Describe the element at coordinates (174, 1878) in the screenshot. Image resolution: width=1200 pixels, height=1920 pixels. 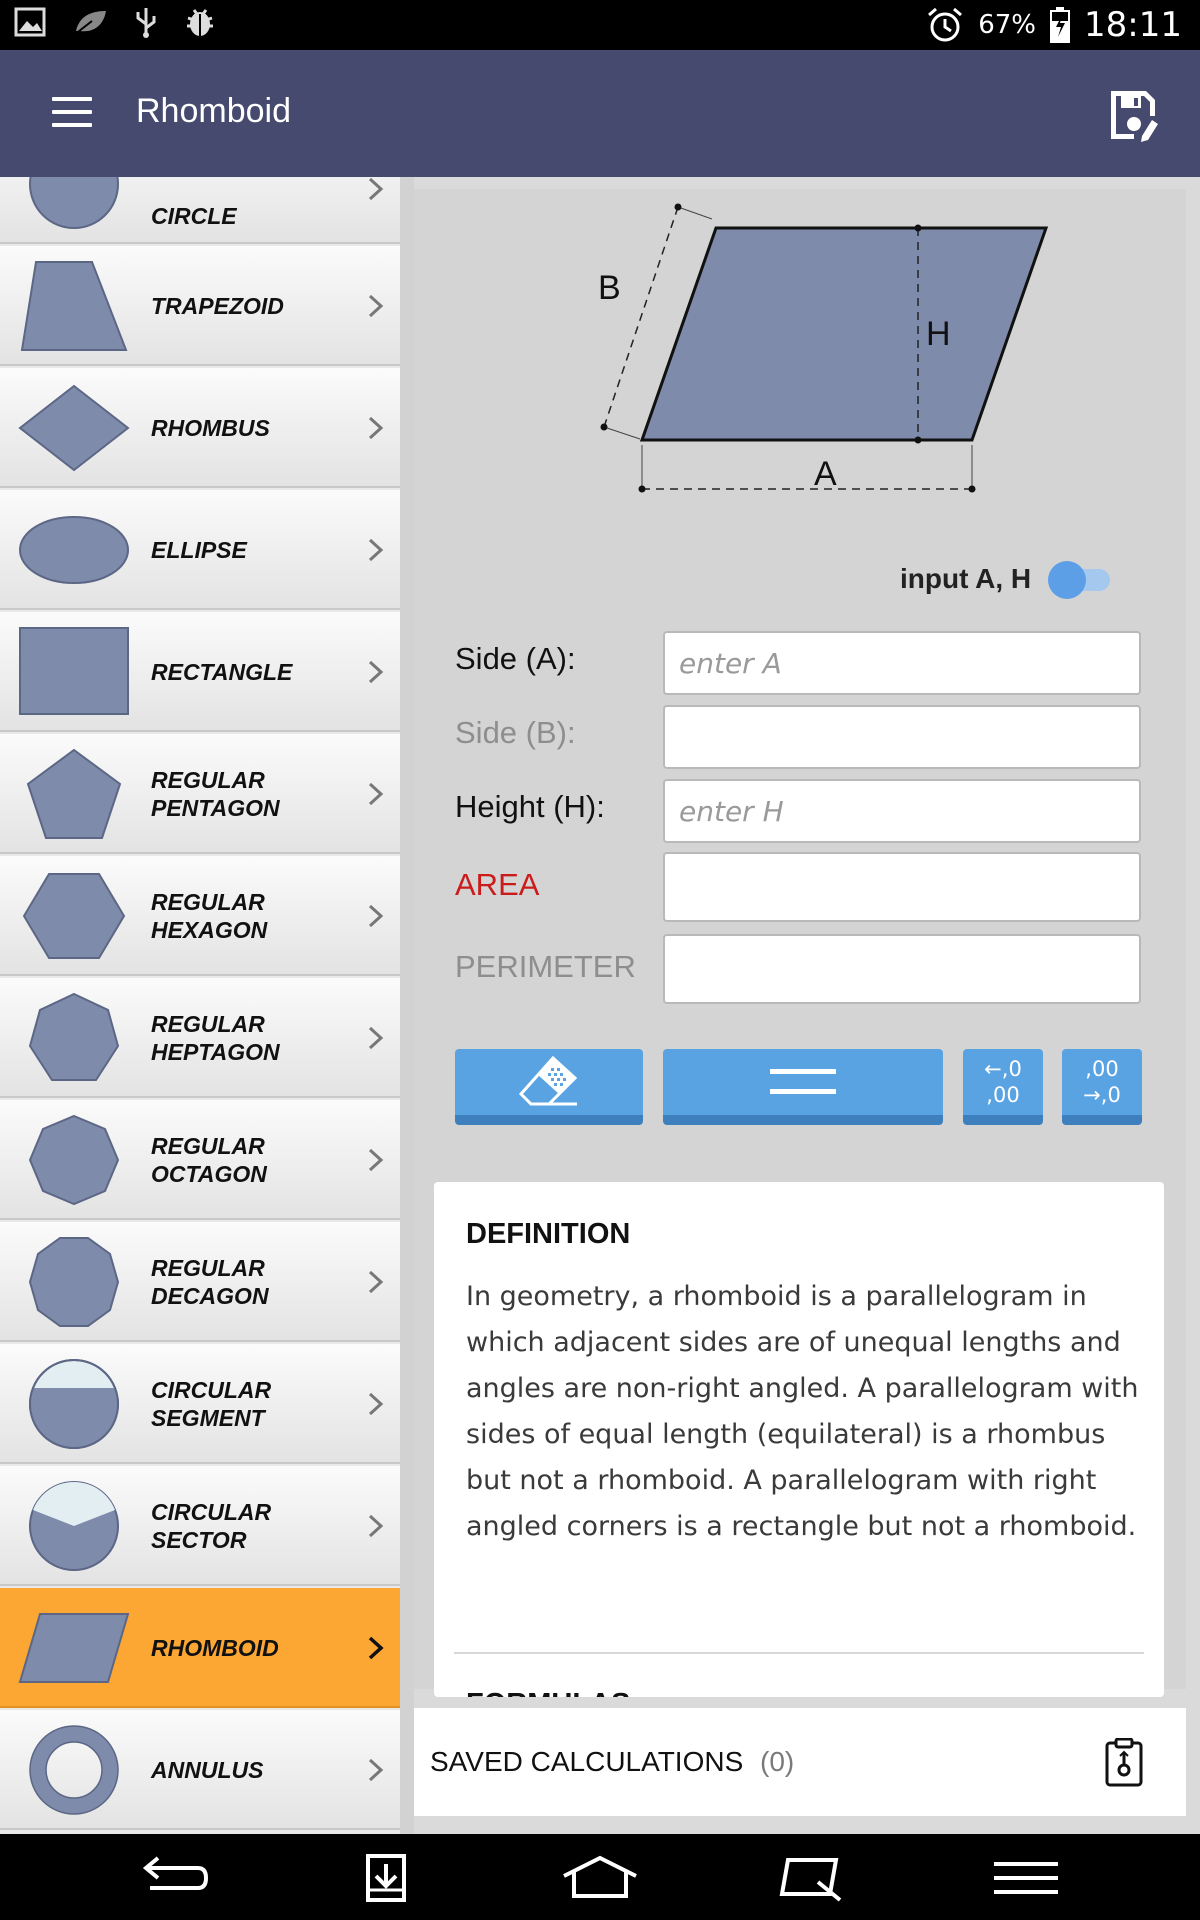
I see `back-icon` at that location.